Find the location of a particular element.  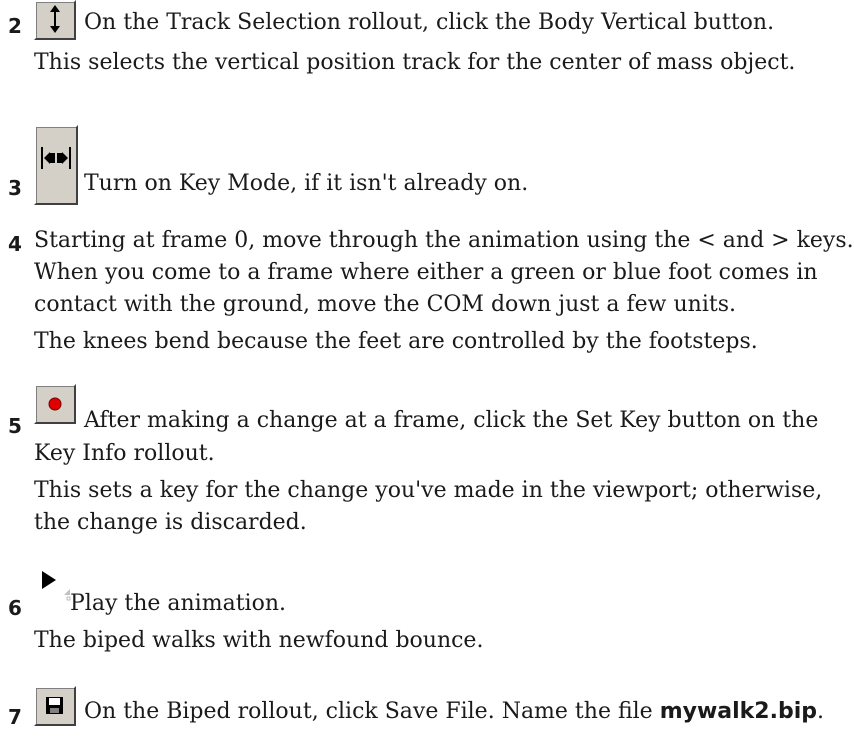

key-mode-button is located at coordinates (56, 165).